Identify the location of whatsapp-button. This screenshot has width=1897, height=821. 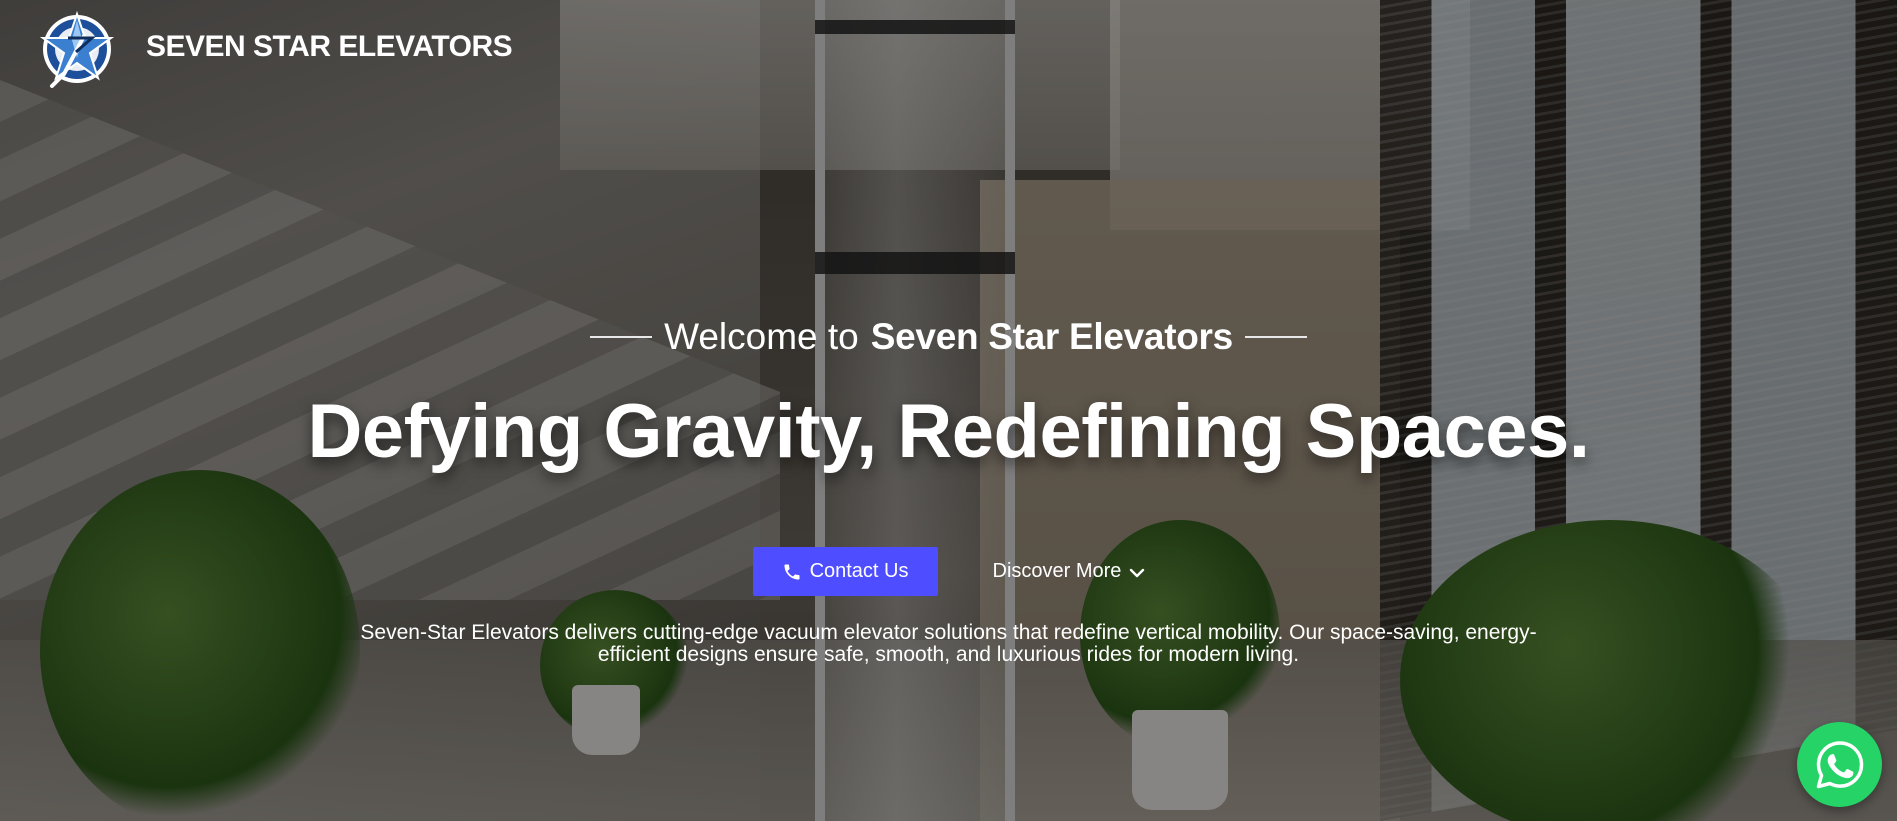
(1839, 764).